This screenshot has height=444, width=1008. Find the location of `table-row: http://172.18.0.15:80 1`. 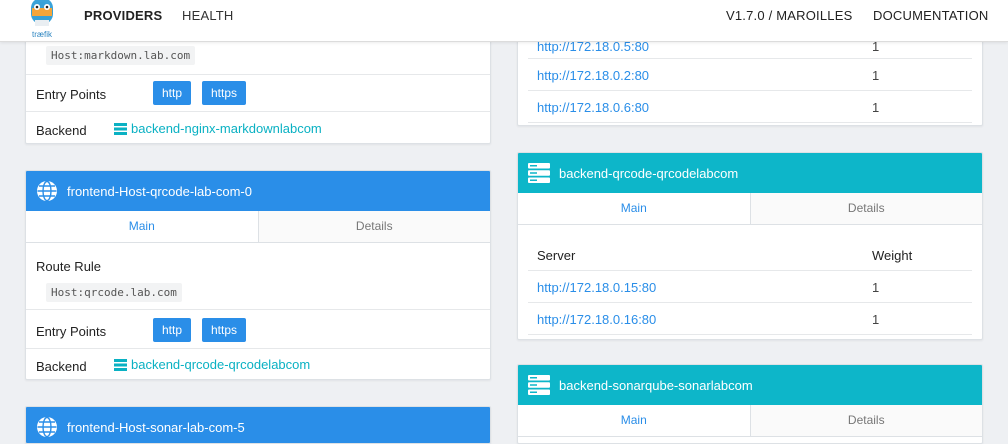

table-row: http://172.18.0.15:80 1 is located at coordinates (750, 287).